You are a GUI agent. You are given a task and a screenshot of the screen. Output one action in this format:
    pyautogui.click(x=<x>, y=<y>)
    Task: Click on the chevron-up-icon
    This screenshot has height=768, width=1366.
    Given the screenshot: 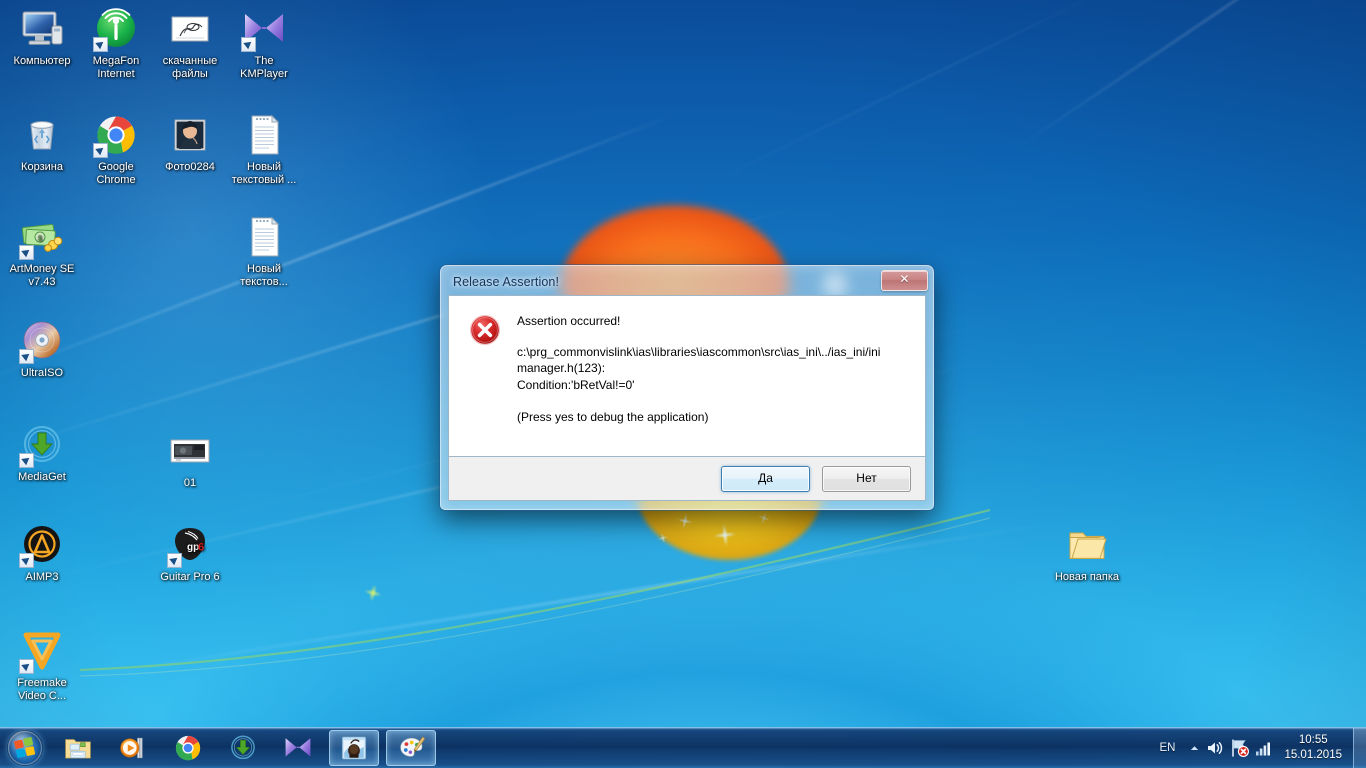 What is the action you would take?
    pyautogui.click(x=1194, y=748)
    